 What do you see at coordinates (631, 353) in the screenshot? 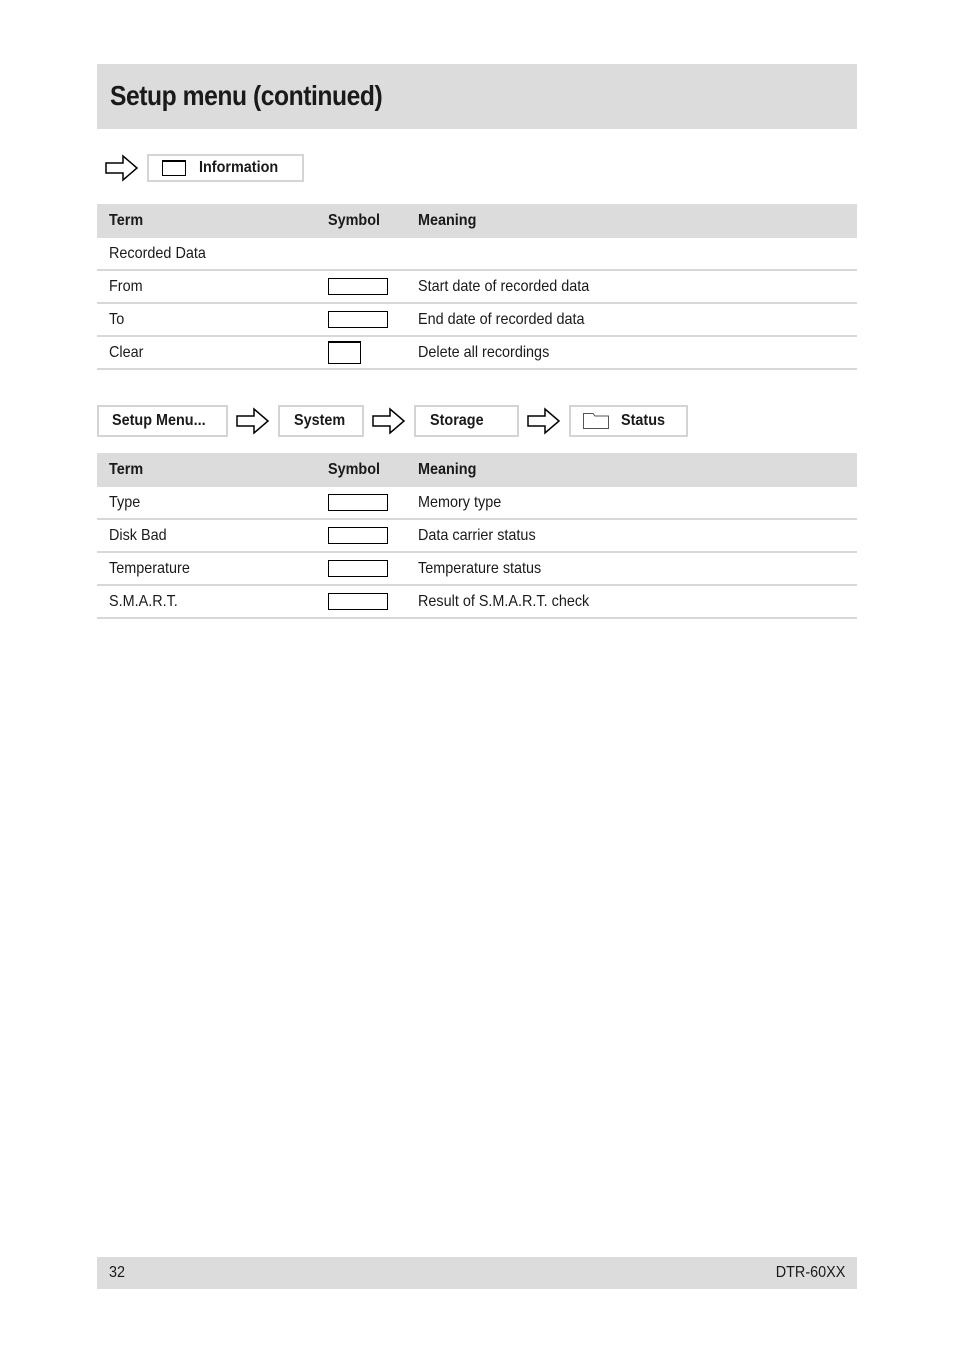
I see `meaning-cell: Delete all recordings` at bounding box center [631, 353].